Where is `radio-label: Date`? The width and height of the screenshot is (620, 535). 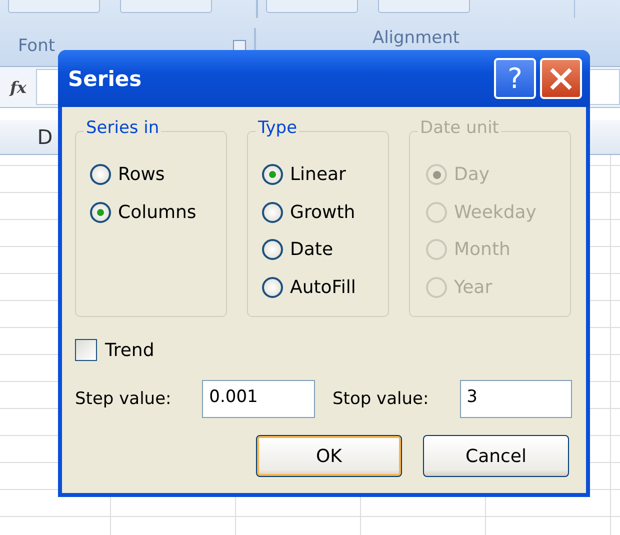 radio-label: Date is located at coordinates (312, 249).